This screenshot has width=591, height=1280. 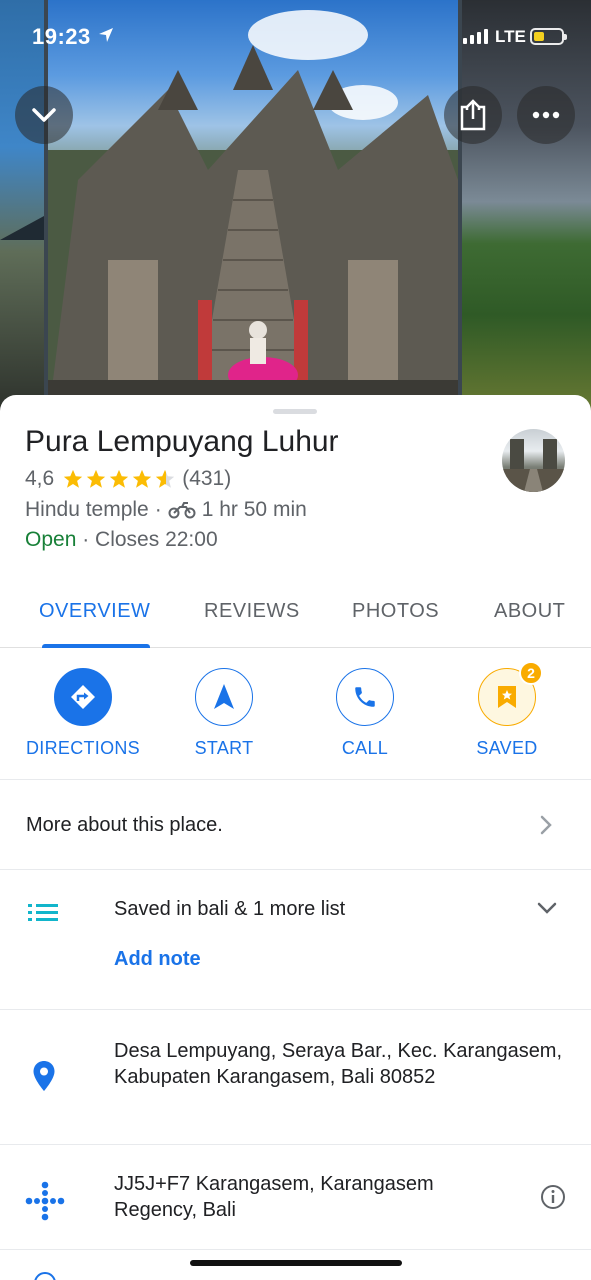 I want to click on bookmark-star-icon, so click(x=507, y=697).